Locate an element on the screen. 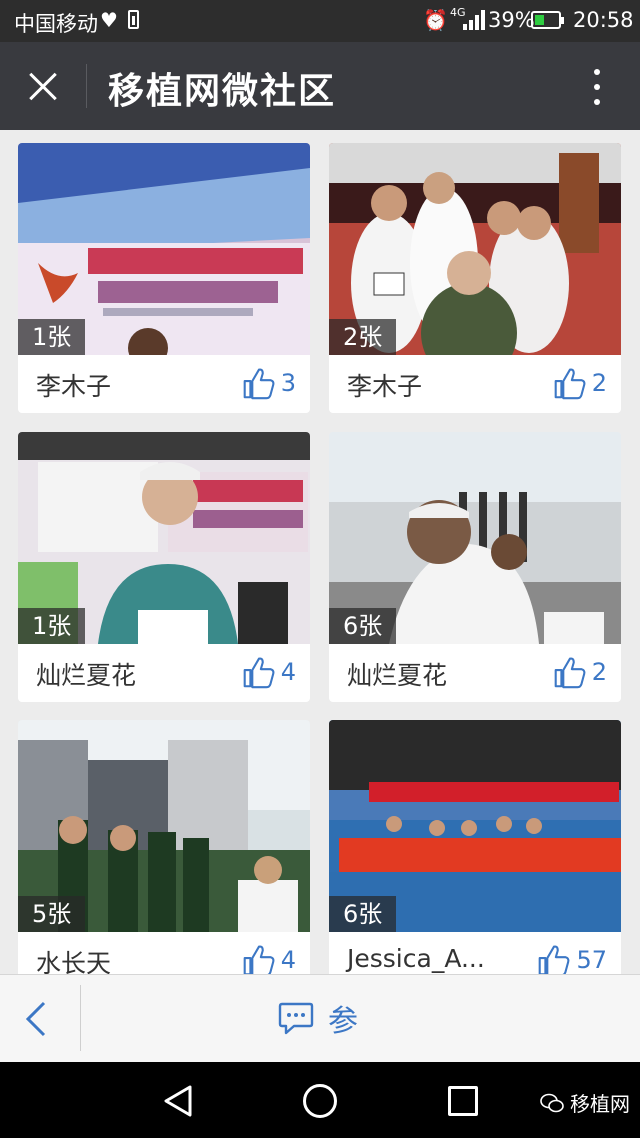 This screenshot has width=640, height=1138. like-button: 4 is located at coordinates (267, 672).